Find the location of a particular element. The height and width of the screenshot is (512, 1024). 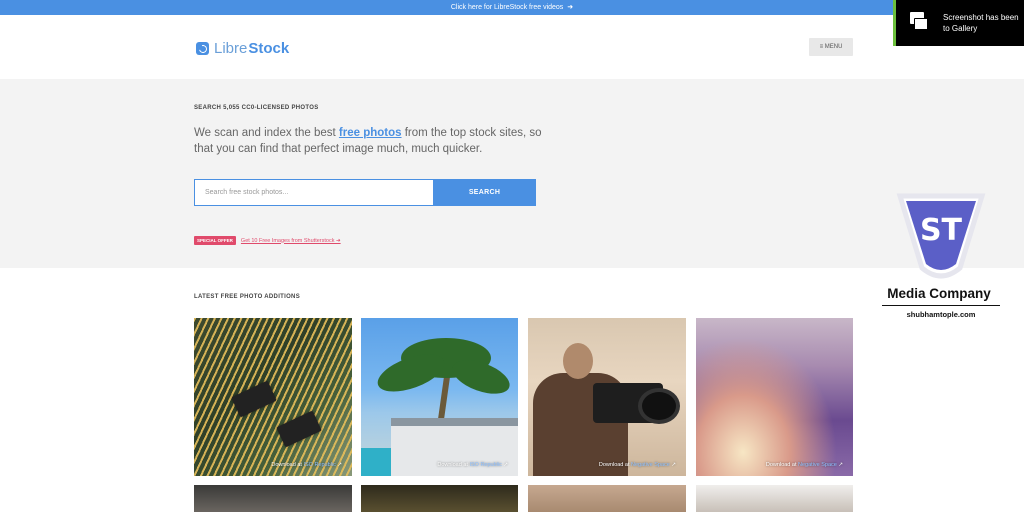

site-logo: Libre Stock is located at coordinates (242, 48).